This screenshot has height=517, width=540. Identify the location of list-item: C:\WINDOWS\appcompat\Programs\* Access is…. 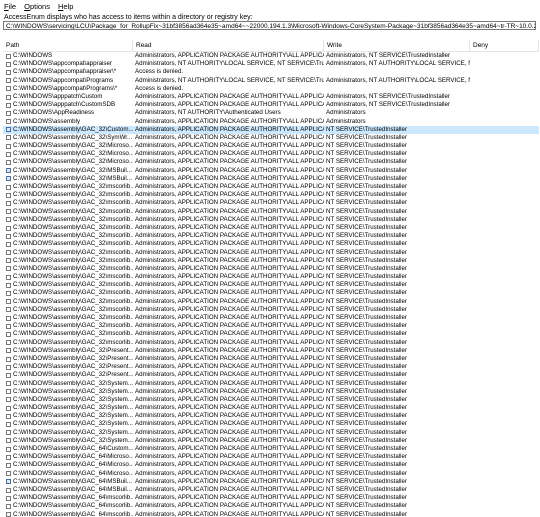
(271, 89).